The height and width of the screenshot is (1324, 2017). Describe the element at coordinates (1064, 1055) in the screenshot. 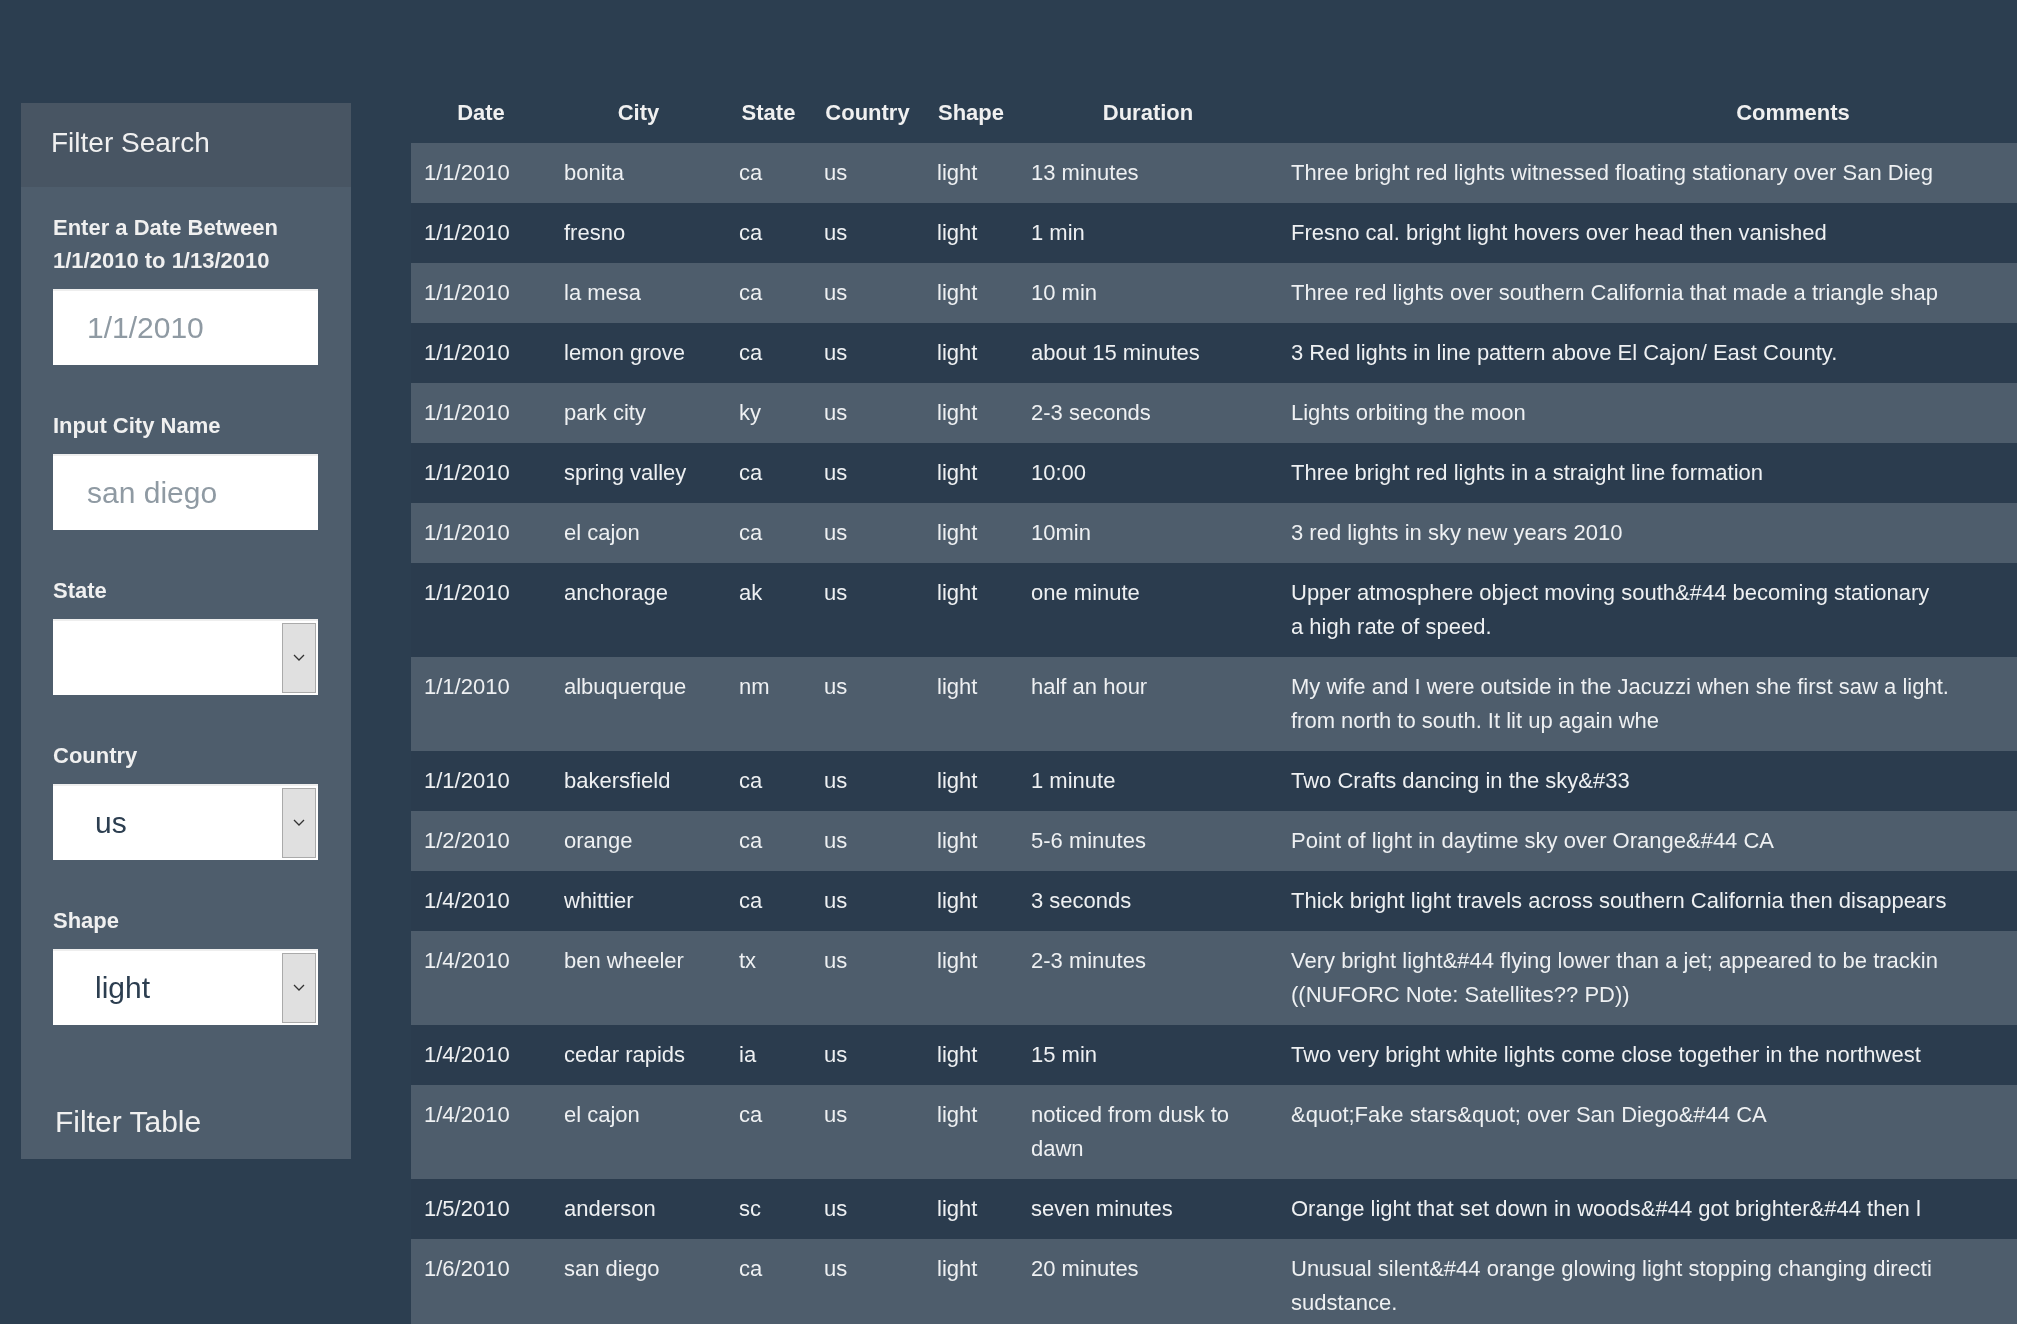

I see `duration-cell-text: 15 min` at that location.